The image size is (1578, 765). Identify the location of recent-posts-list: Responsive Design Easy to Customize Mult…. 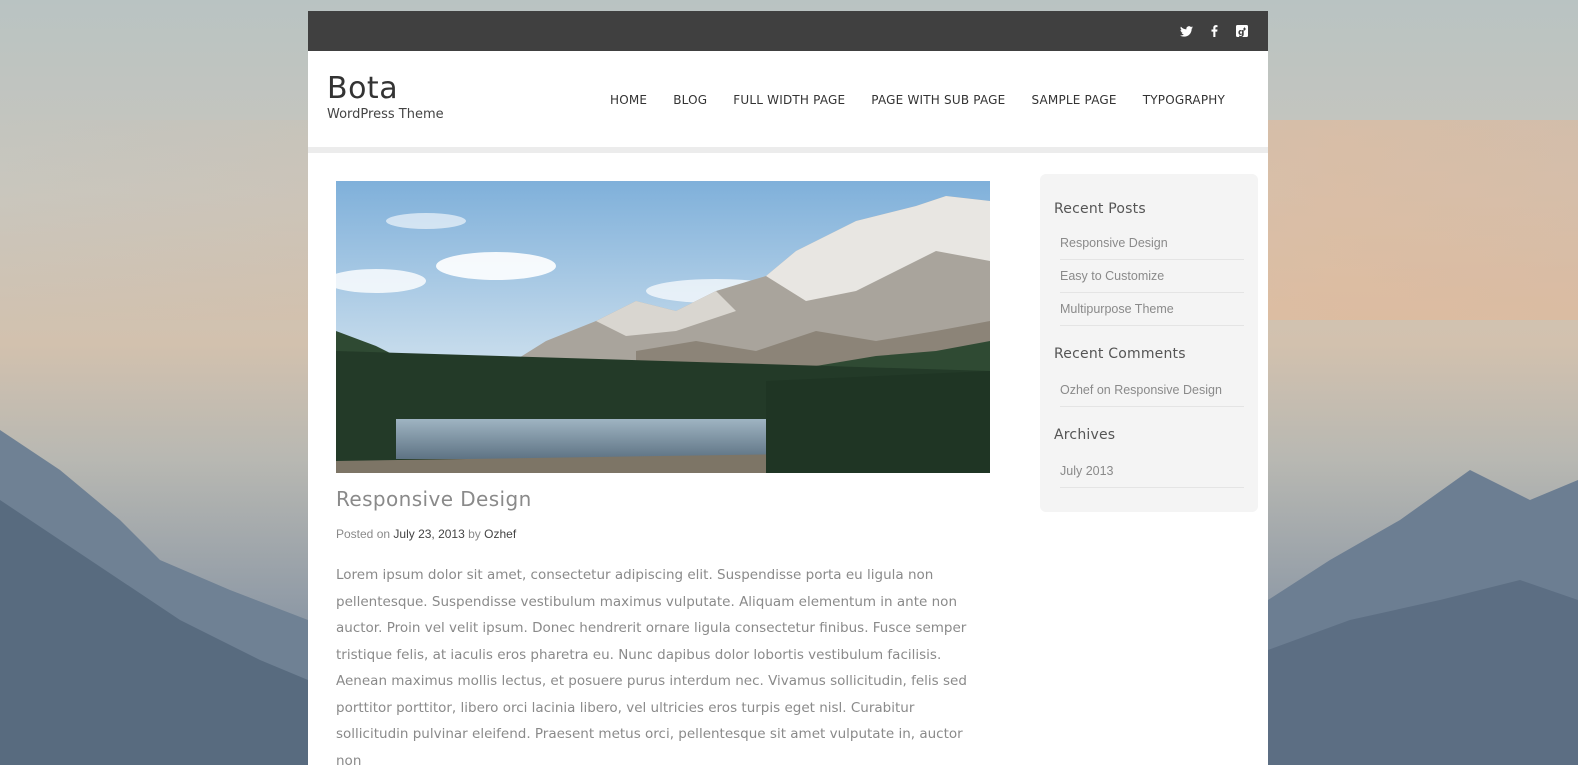
(1152, 276).